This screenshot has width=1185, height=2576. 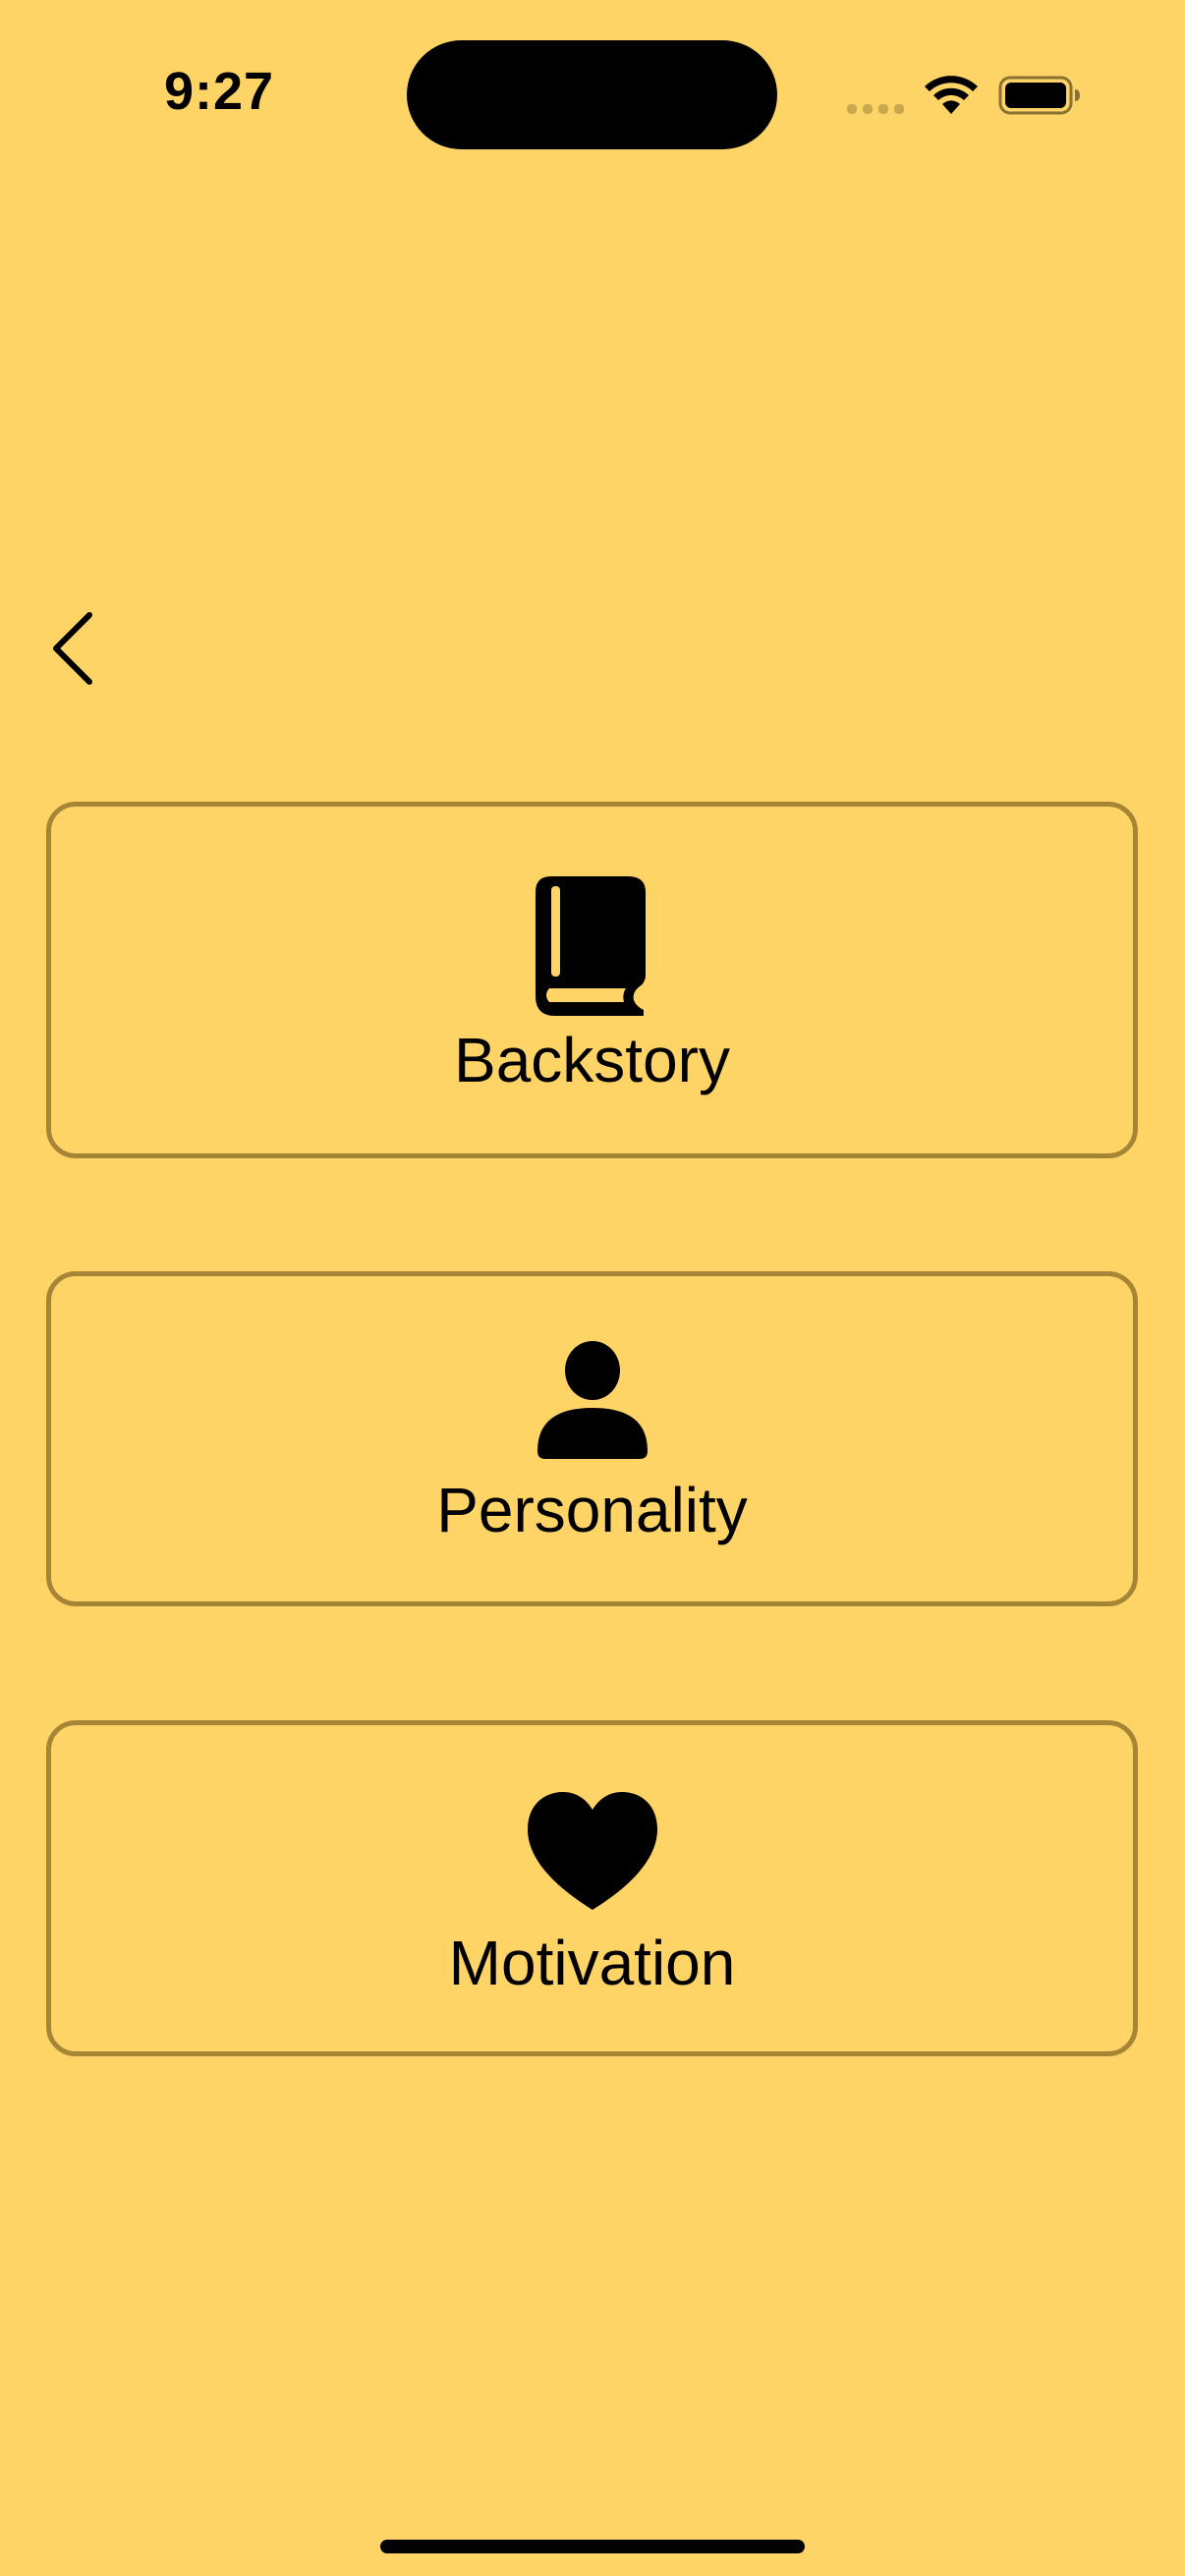 What do you see at coordinates (592, 1963) in the screenshot?
I see `motivation-label: Motivation` at bounding box center [592, 1963].